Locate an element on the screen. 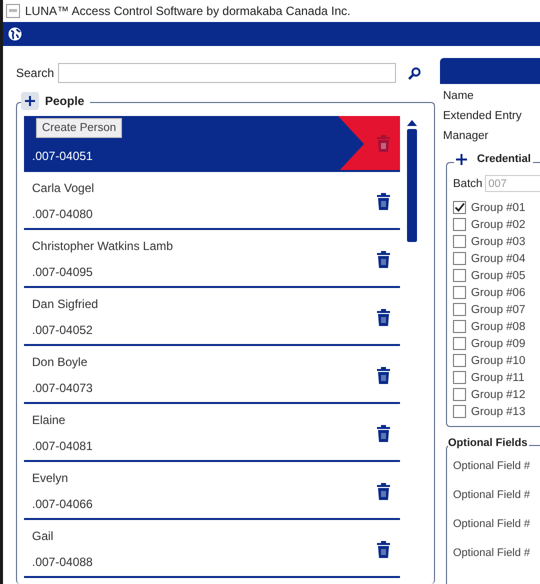 The height and width of the screenshot is (584, 540). group-label: Group #03 is located at coordinates (498, 242).